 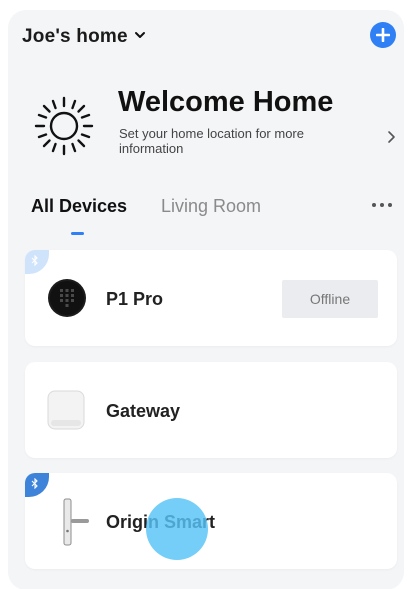 What do you see at coordinates (135, 299) in the screenshot?
I see `device-name: P1 Pro` at bounding box center [135, 299].